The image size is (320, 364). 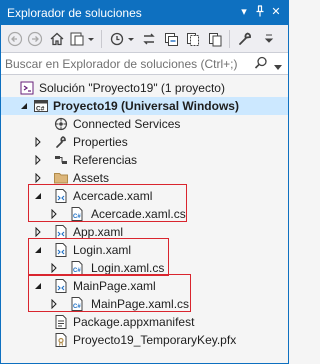 I want to click on tree-row-package-manifest: Package.appxmanifest, so click(x=144, y=322).